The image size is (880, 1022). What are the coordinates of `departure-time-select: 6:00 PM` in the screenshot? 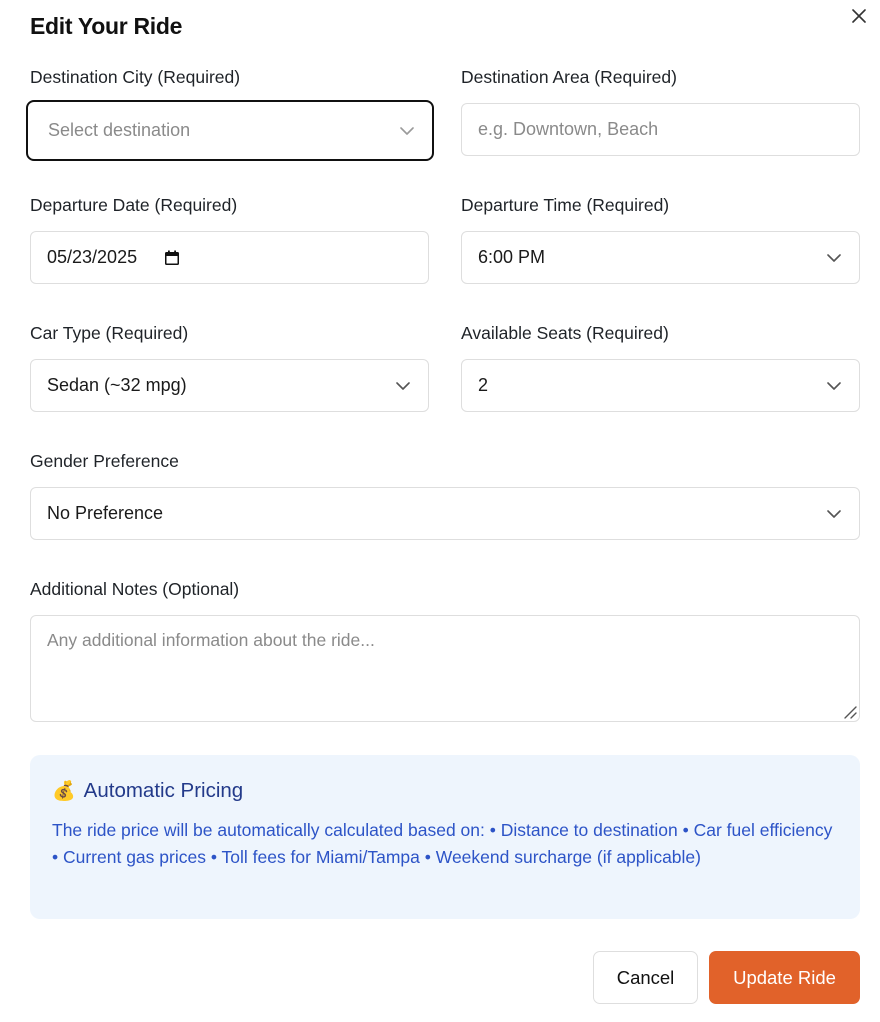 It's located at (660, 257).